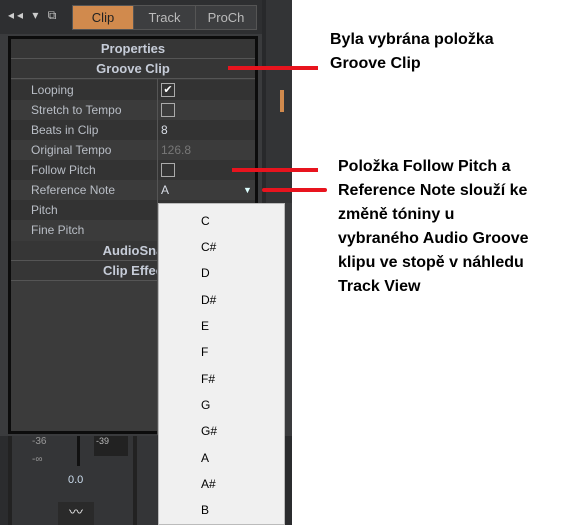  I want to click on meter-scale: -36, so click(39, 441).